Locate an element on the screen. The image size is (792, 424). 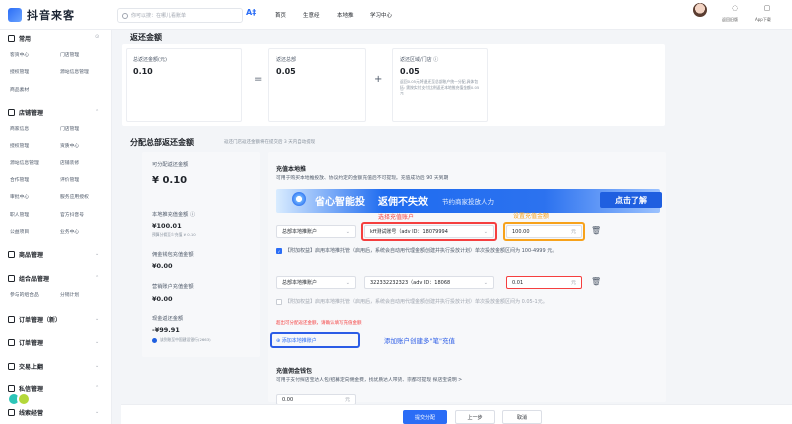
store-icon is located at coordinates (11, 112).